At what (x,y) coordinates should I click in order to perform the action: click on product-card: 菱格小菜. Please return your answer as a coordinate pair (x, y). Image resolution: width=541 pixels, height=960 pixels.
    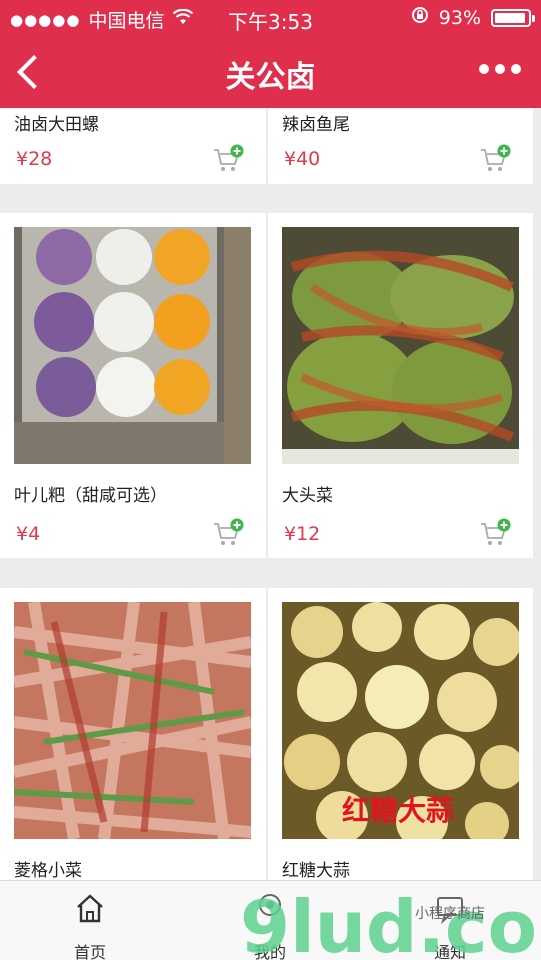
    Looking at the image, I should click on (133, 734).